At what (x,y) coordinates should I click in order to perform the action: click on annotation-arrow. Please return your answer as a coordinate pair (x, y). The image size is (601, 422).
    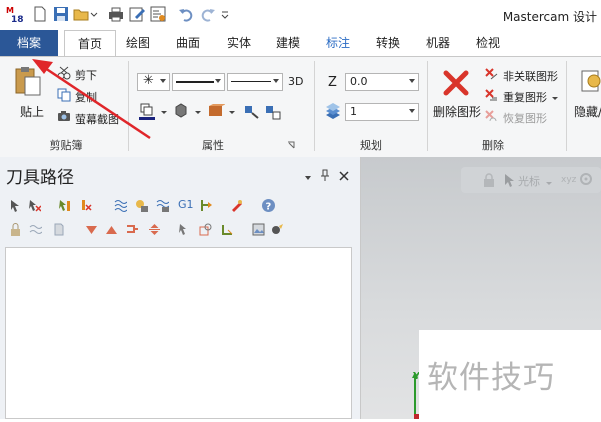
    Looking at the image, I should click on (91, 99).